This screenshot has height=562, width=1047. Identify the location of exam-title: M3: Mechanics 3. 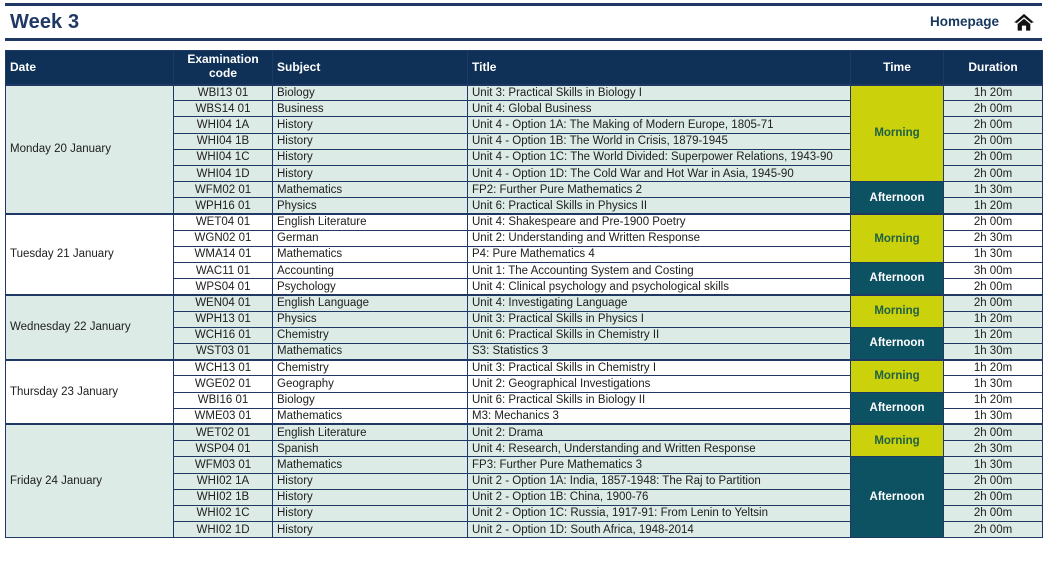
(659, 416).